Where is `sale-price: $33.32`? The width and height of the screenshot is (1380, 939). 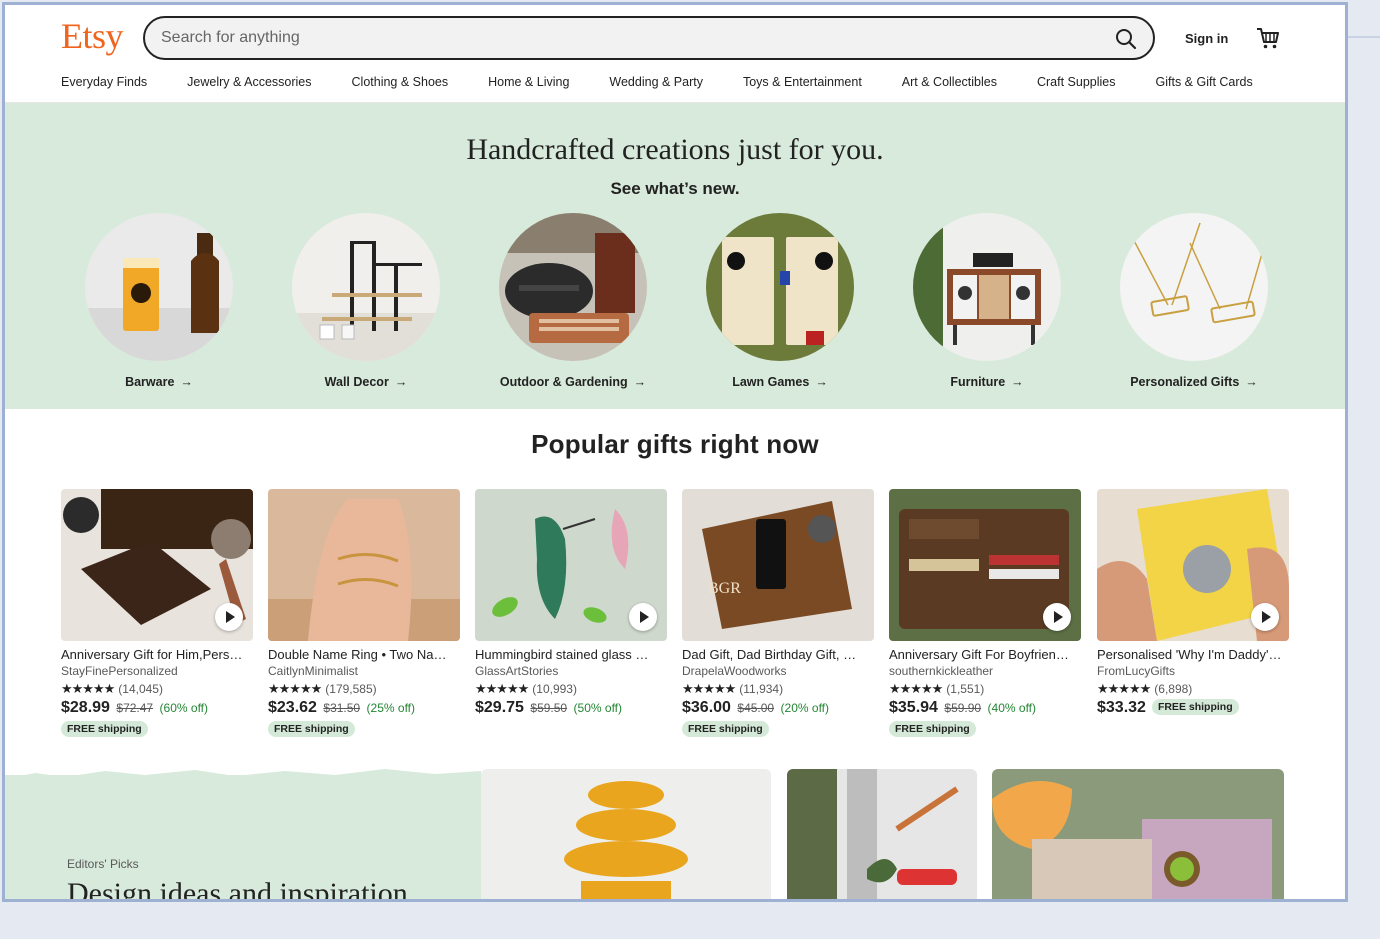 sale-price: $33.32 is located at coordinates (1121, 707).